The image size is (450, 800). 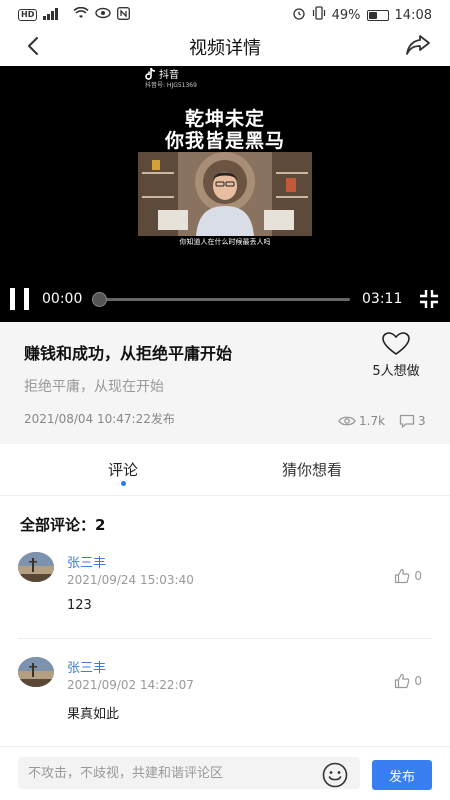 I want to click on status-bar: HD 49% 14:08, so click(x=225, y=15).